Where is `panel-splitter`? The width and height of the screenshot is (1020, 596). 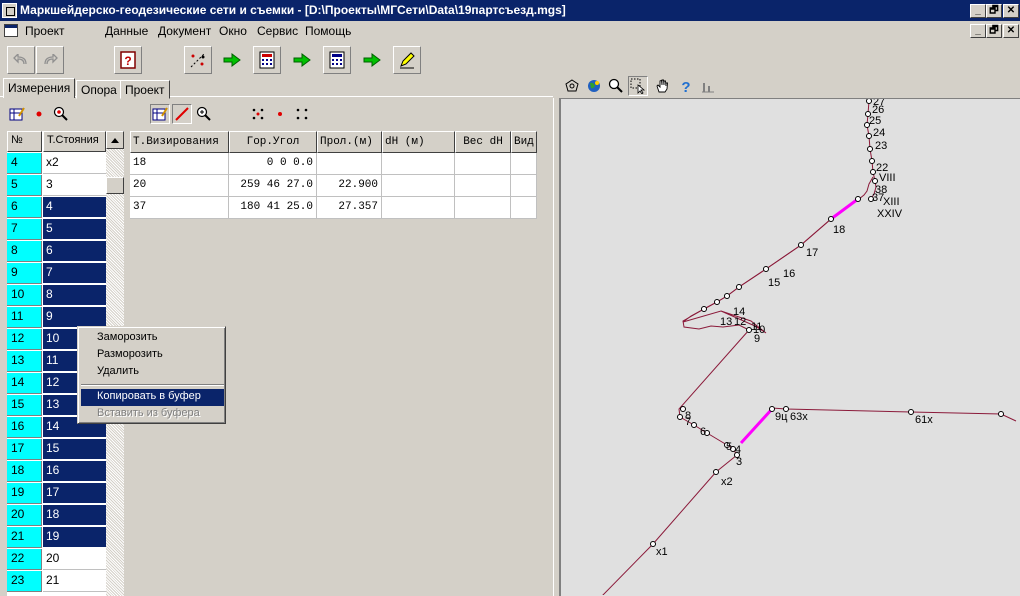
panel-splitter is located at coordinates (556, 347).